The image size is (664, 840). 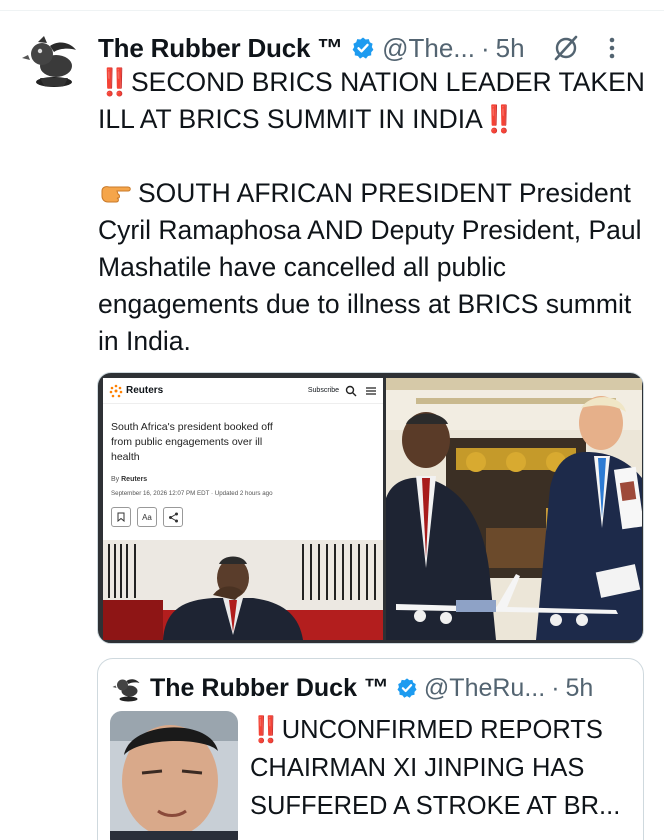 What do you see at coordinates (220, 48) in the screenshot?
I see `display-name: The Rubber Duck ™` at bounding box center [220, 48].